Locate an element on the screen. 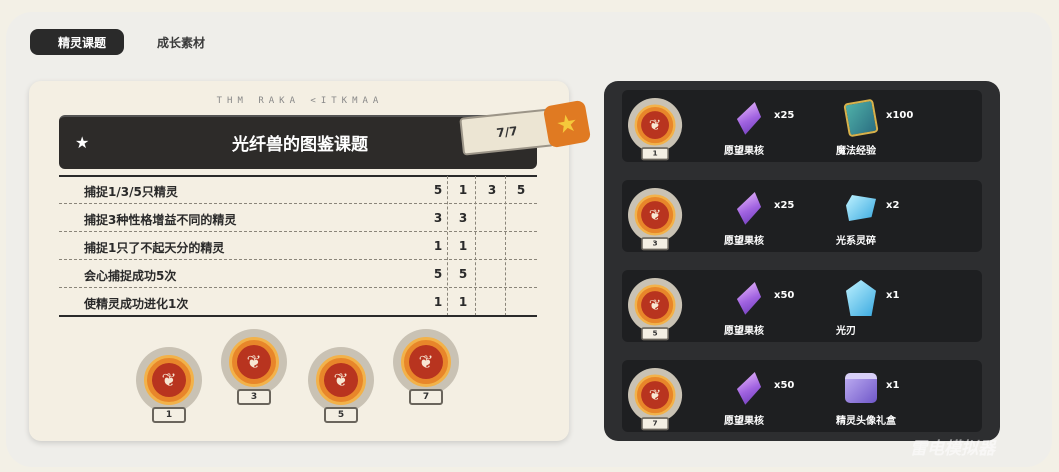 This screenshot has height=472, width=1059. gift-box-icon is located at coordinates (861, 388).